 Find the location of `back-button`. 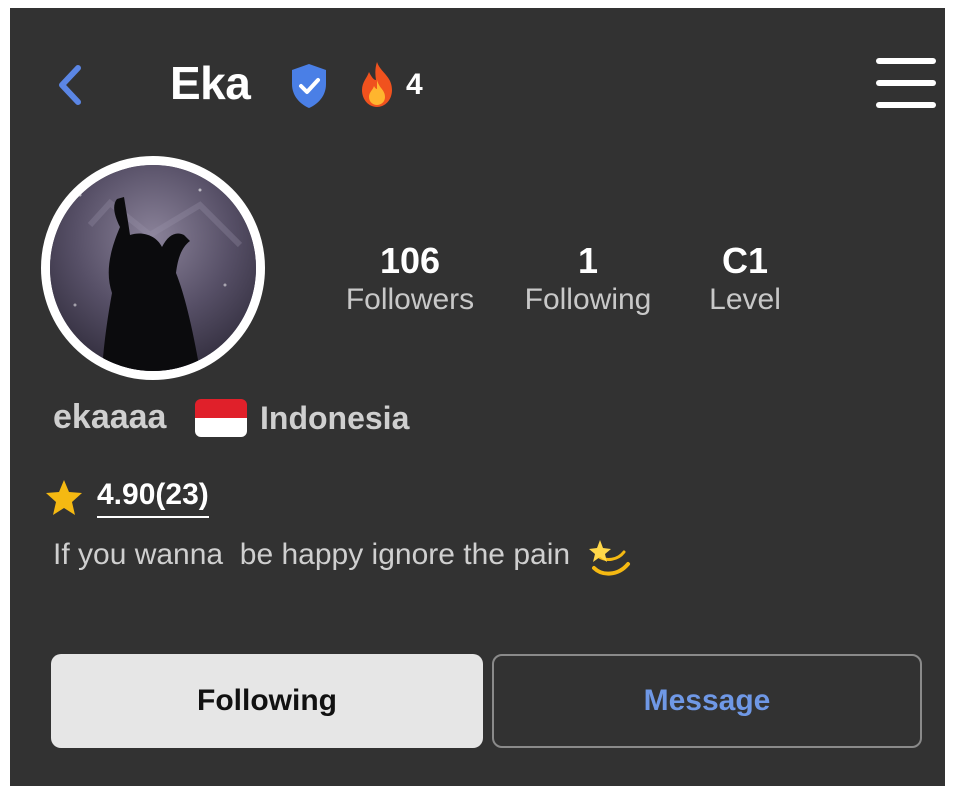

back-button is located at coordinates (72, 85).